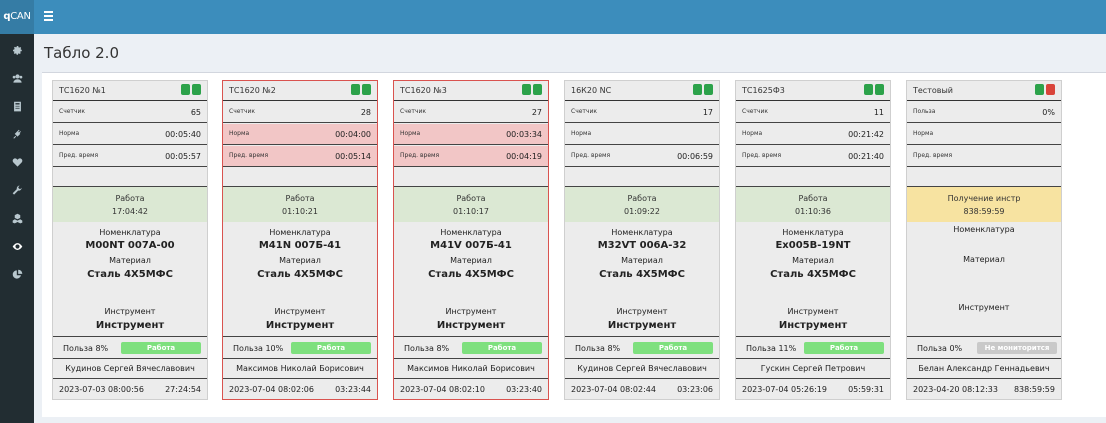 The height and width of the screenshot is (423, 1106). What do you see at coordinates (17, 78) in the screenshot?
I see `sidebar-item-users` at bounding box center [17, 78].